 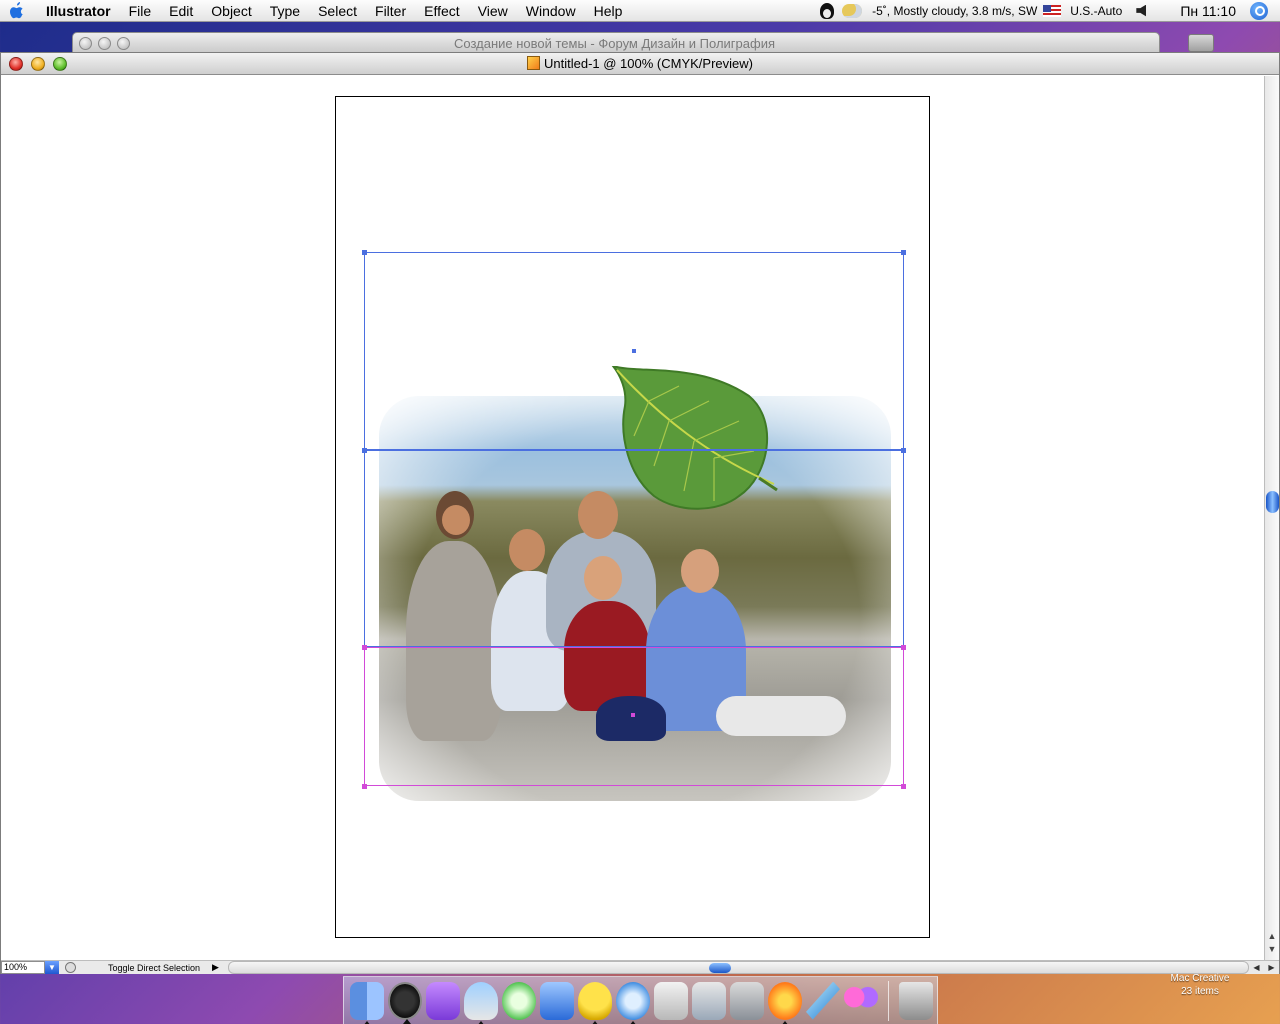 What do you see at coordinates (557, 1000) in the screenshot?
I see `word-icon` at bounding box center [557, 1000].